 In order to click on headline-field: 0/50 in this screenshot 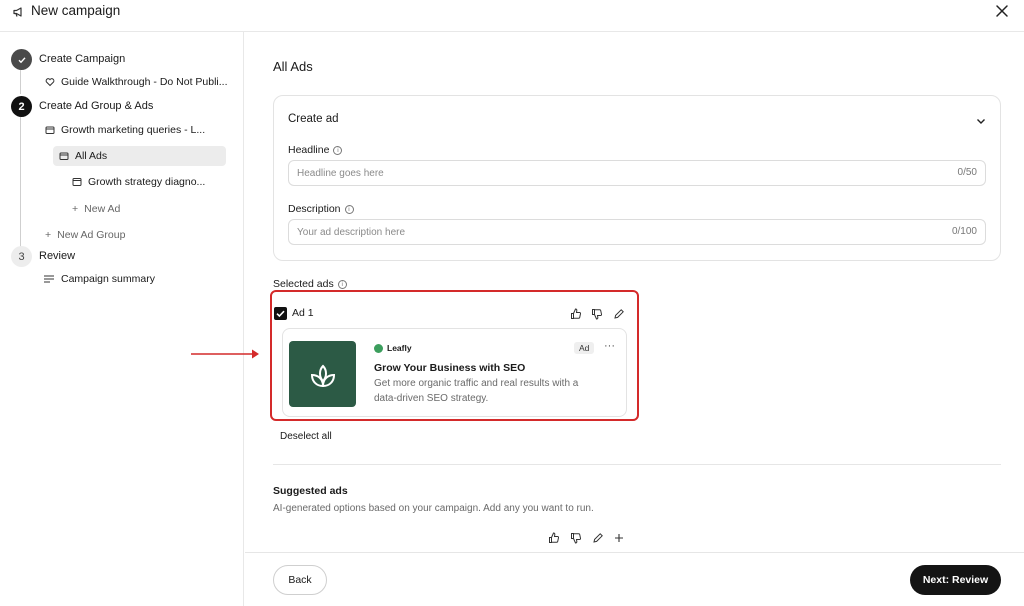, I will do `click(637, 173)`.